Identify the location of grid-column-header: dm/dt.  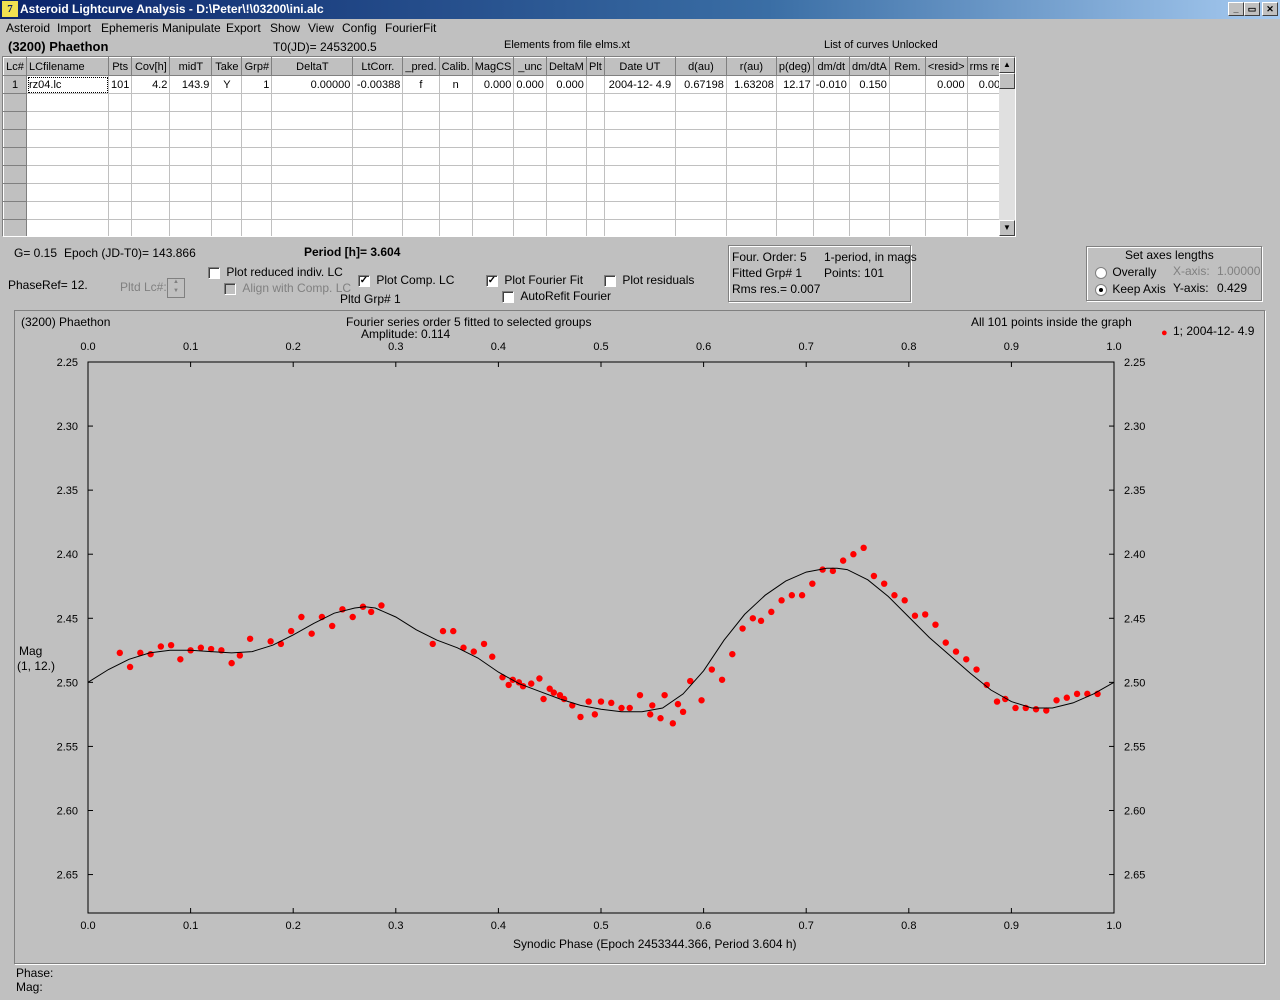
(831, 66).